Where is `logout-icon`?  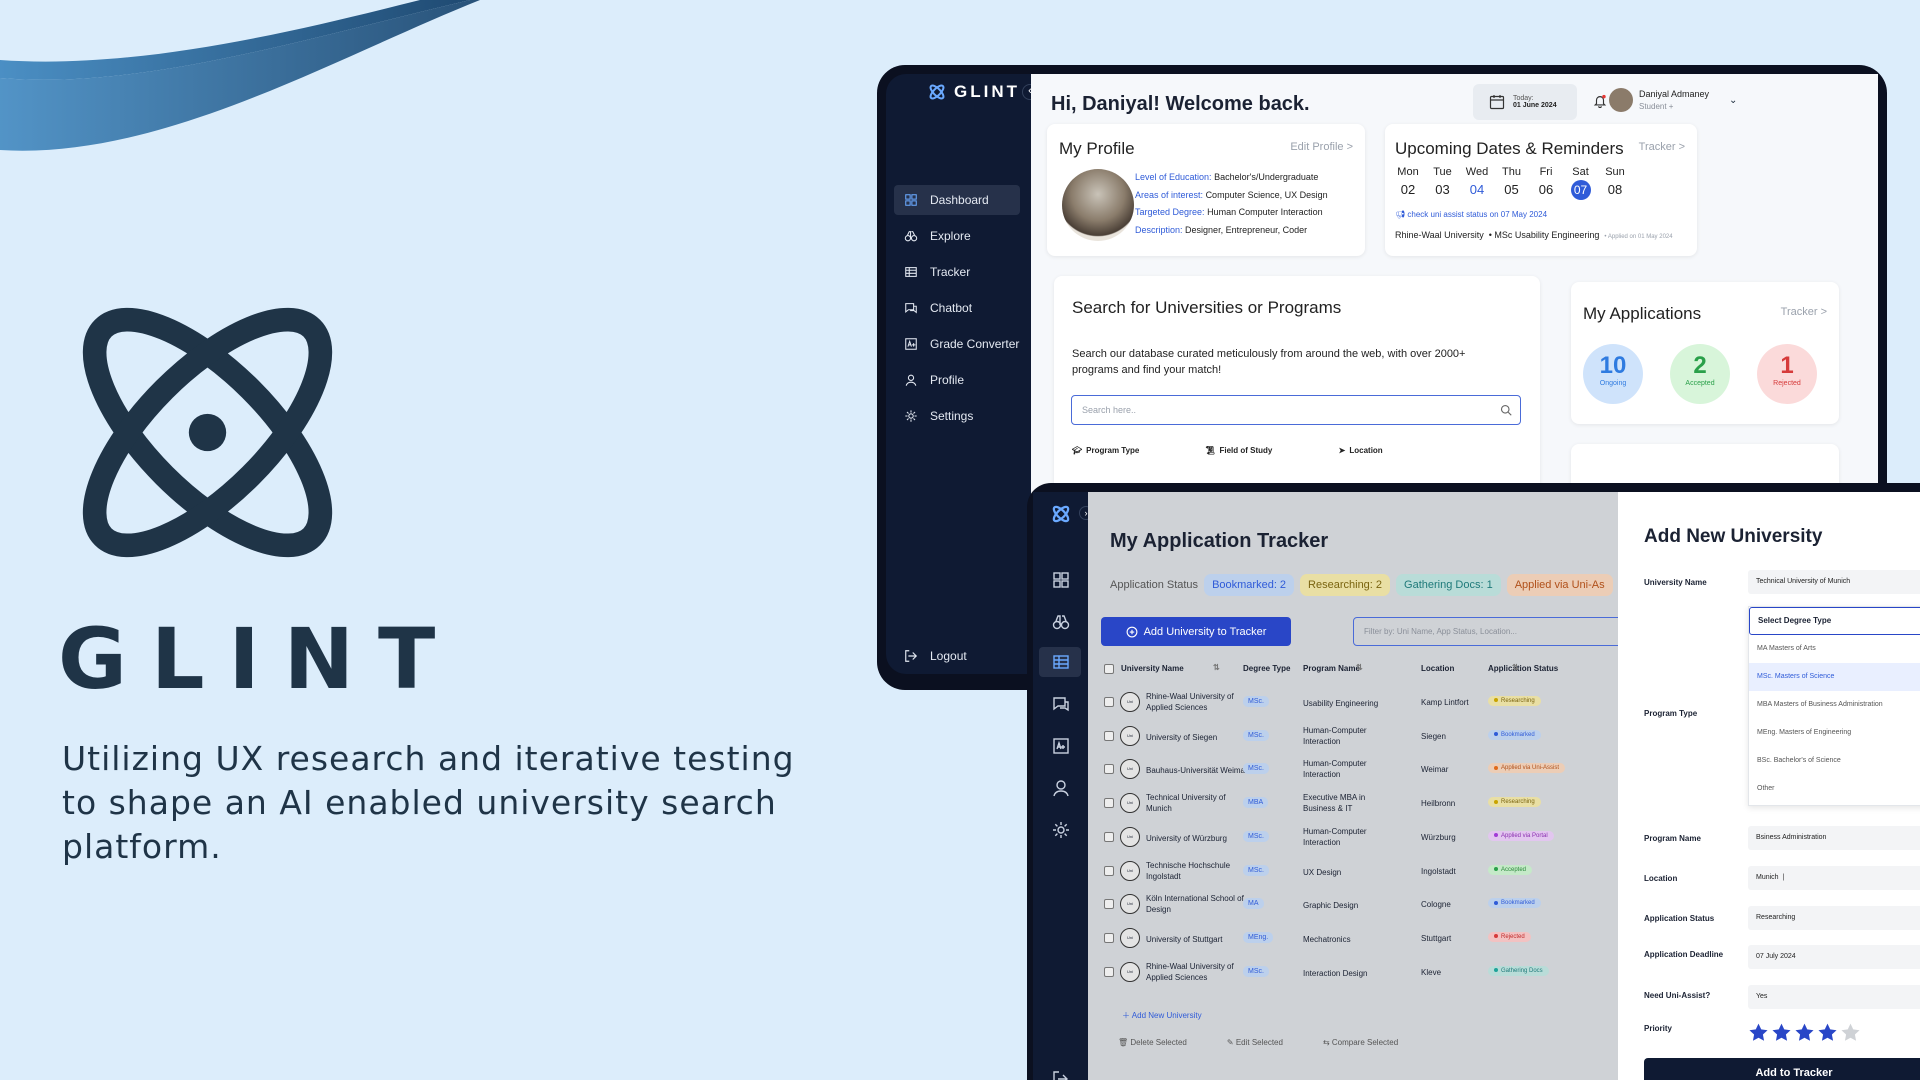 logout-icon is located at coordinates (1061, 1074).